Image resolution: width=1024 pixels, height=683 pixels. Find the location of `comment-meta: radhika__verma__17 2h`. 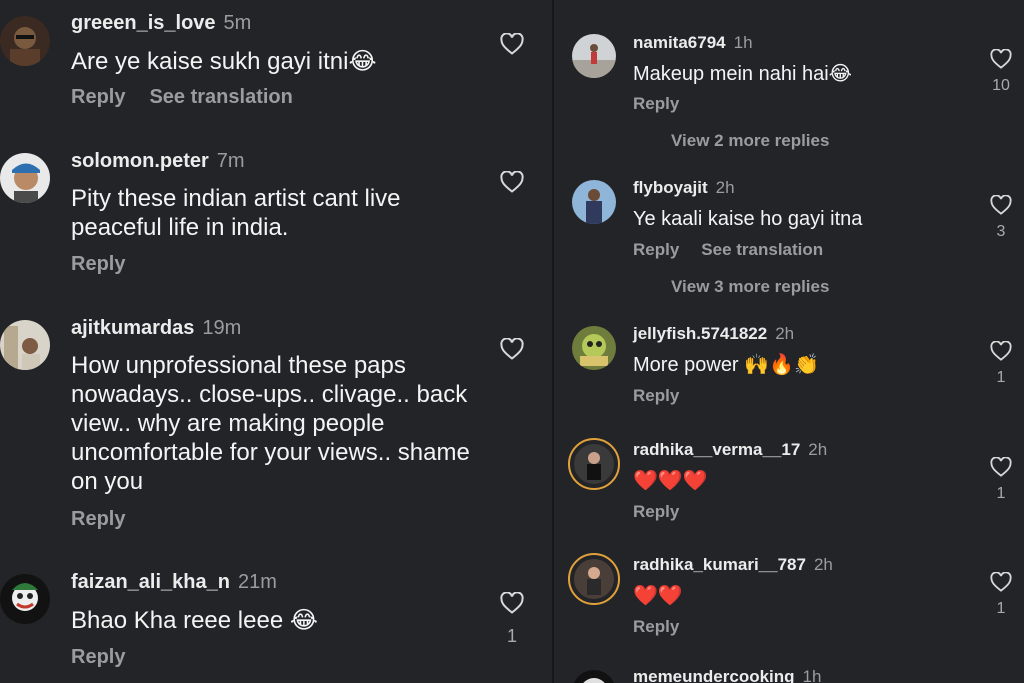

comment-meta: radhika__verma__17 2h is located at coordinates (730, 450).